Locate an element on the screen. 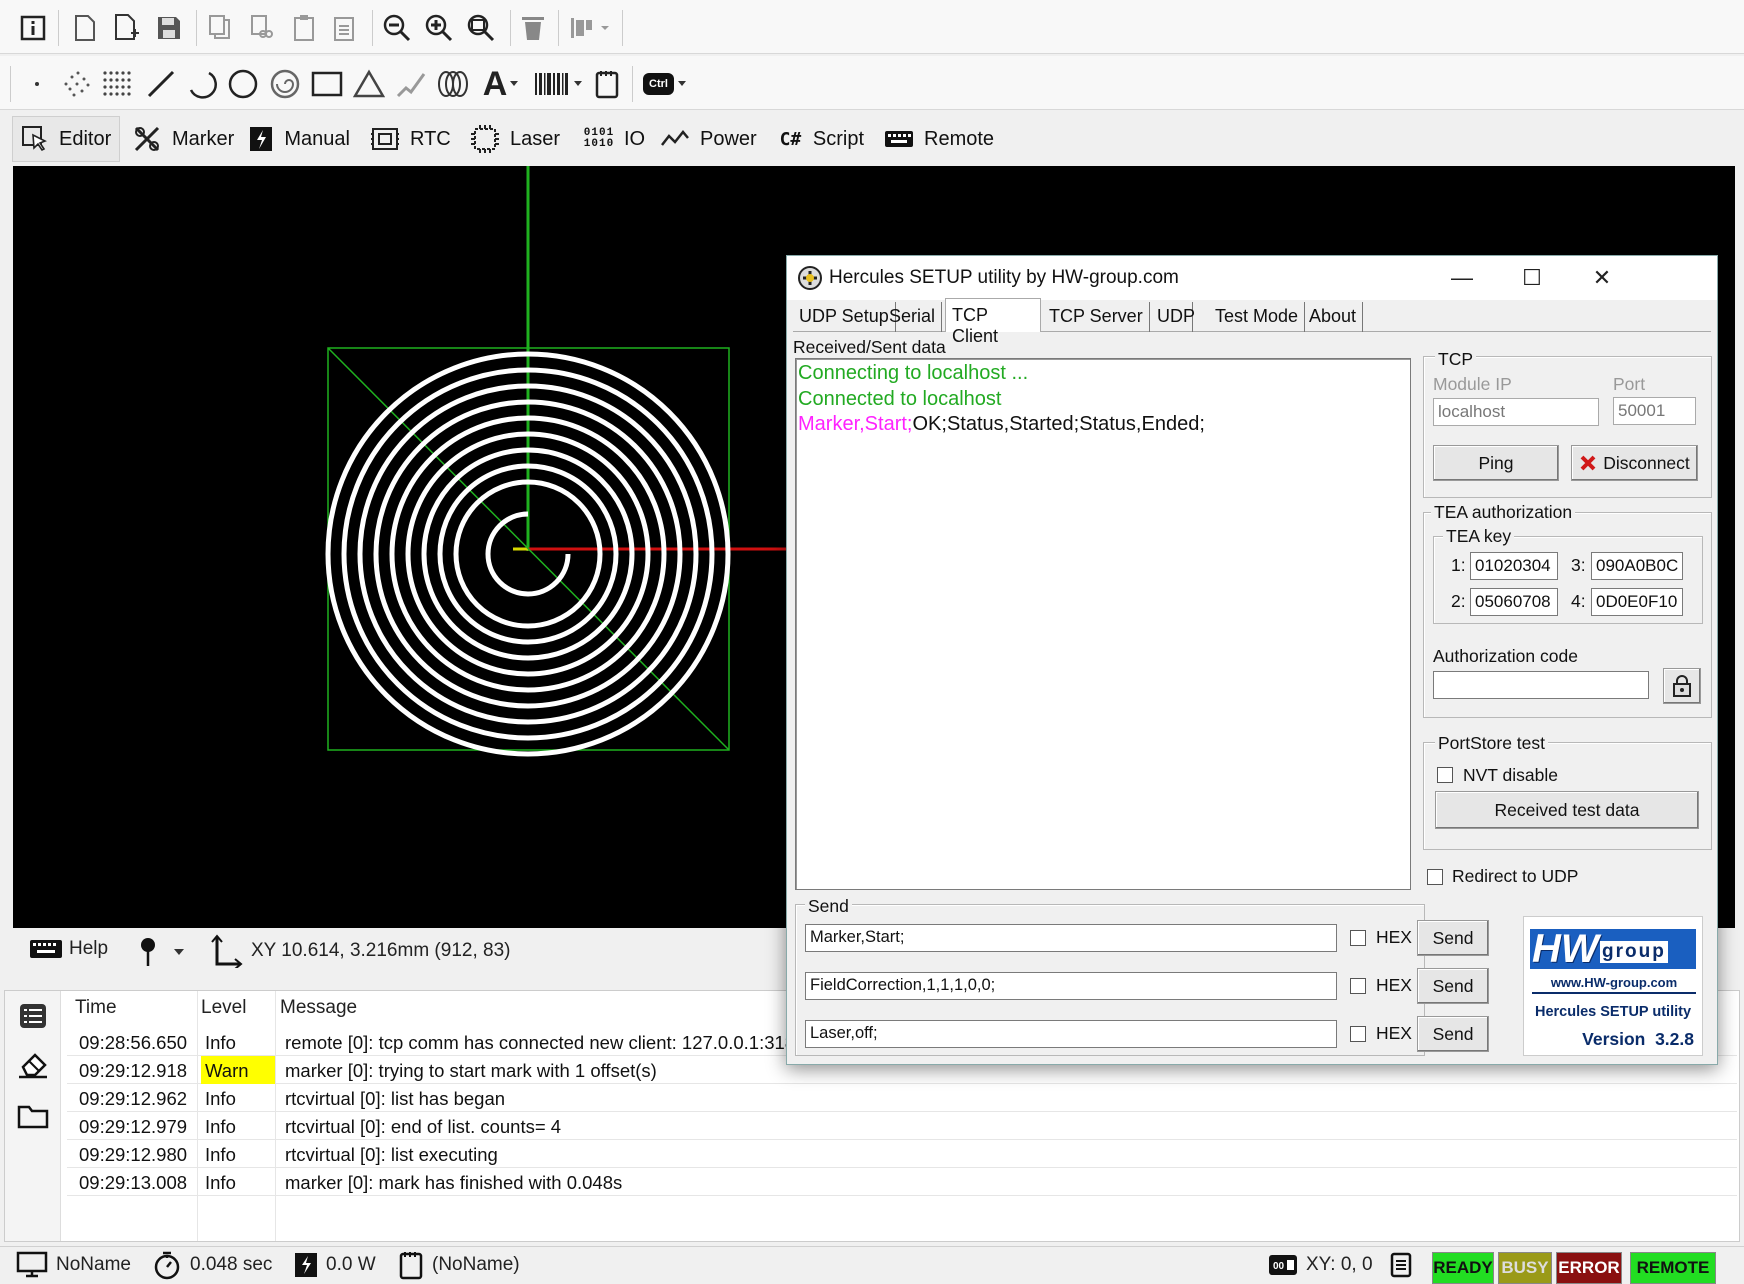  pin-dropdown is located at coordinates (161, 952).